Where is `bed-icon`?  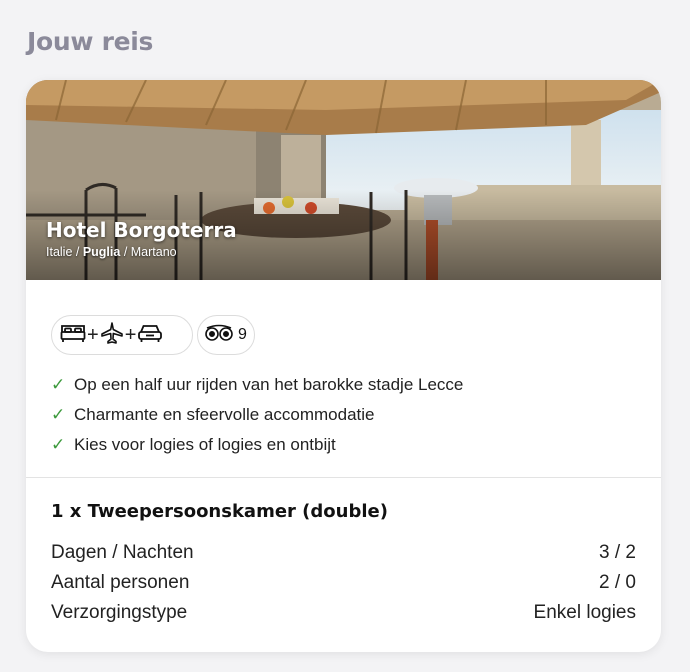 bed-icon is located at coordinates (73, 335).